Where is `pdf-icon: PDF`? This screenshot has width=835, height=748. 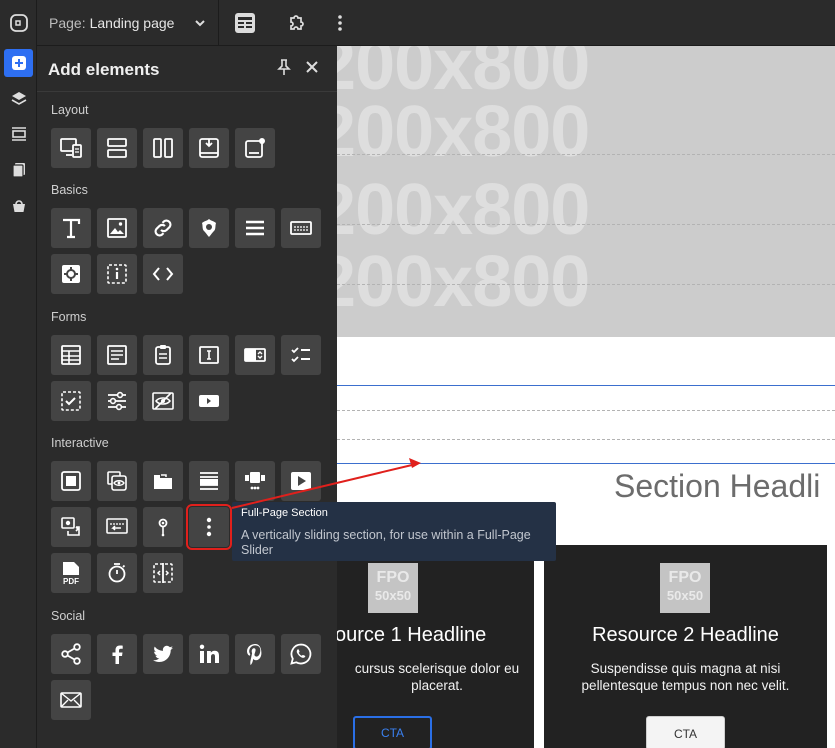
pdf-icon: PDF is located at coordinates (71, 573).